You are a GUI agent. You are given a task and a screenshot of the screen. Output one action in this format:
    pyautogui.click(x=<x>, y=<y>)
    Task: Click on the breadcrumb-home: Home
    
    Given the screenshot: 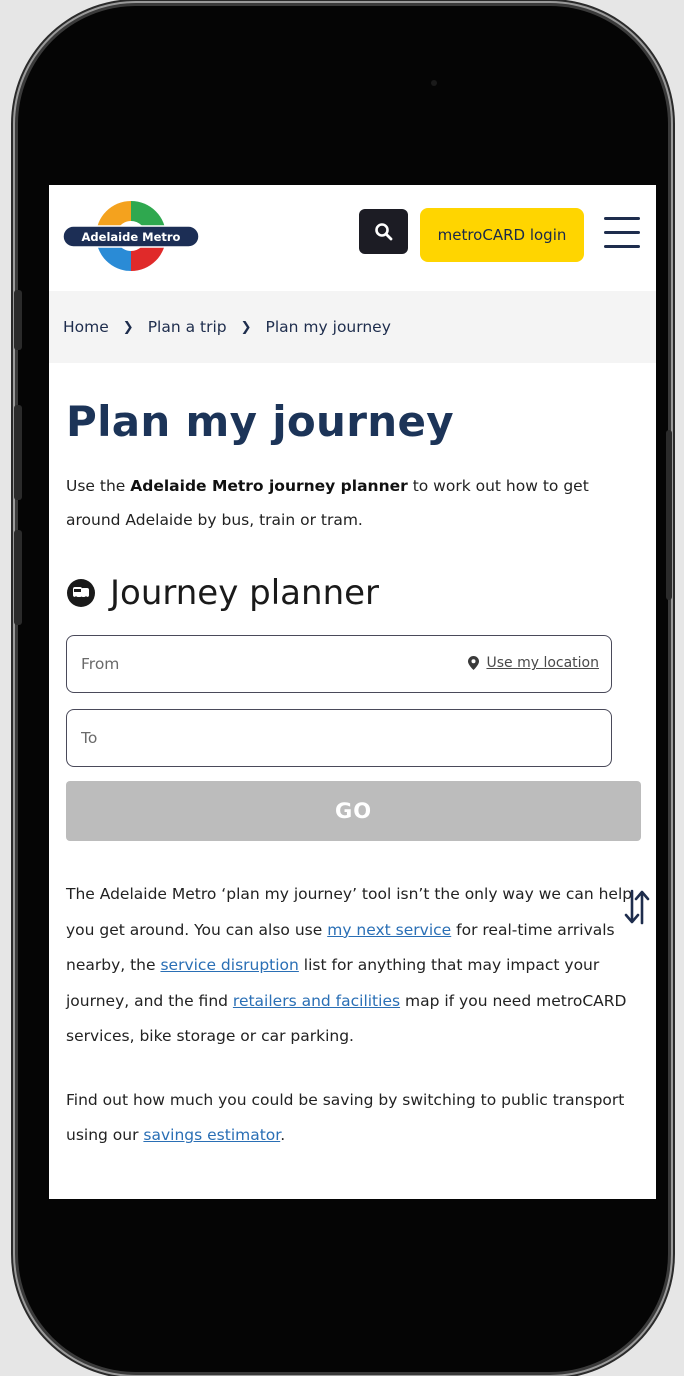 What is the action you would take?
    pyautogui.click(x=86, y=327)
    